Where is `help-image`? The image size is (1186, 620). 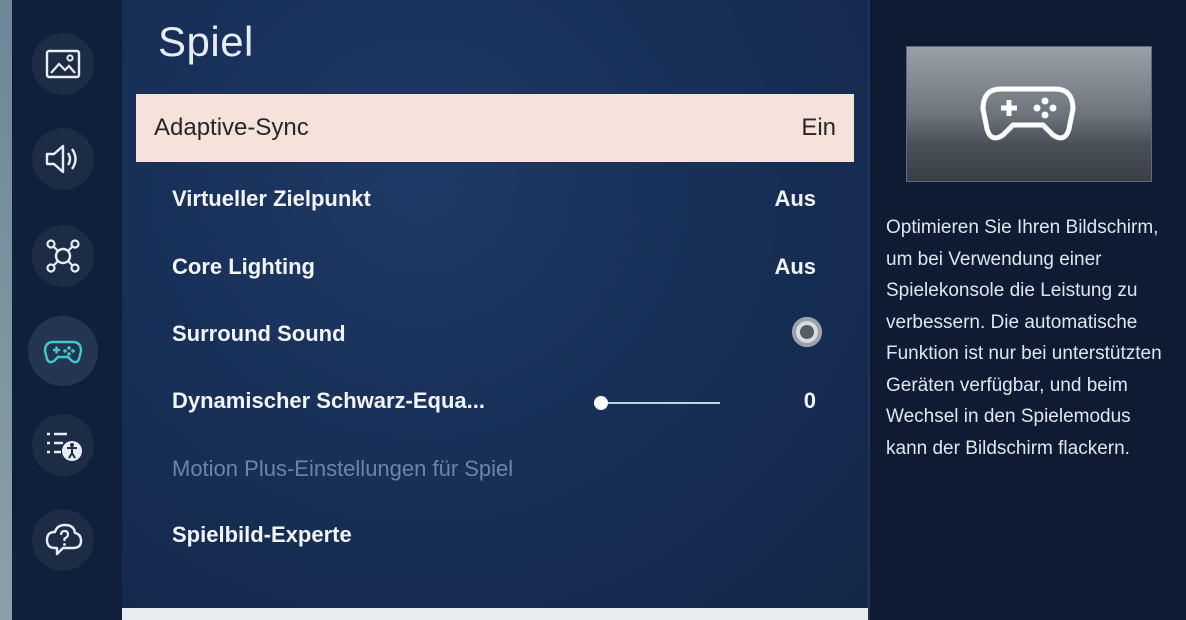
help-image is located at coordinates (1029, 114).